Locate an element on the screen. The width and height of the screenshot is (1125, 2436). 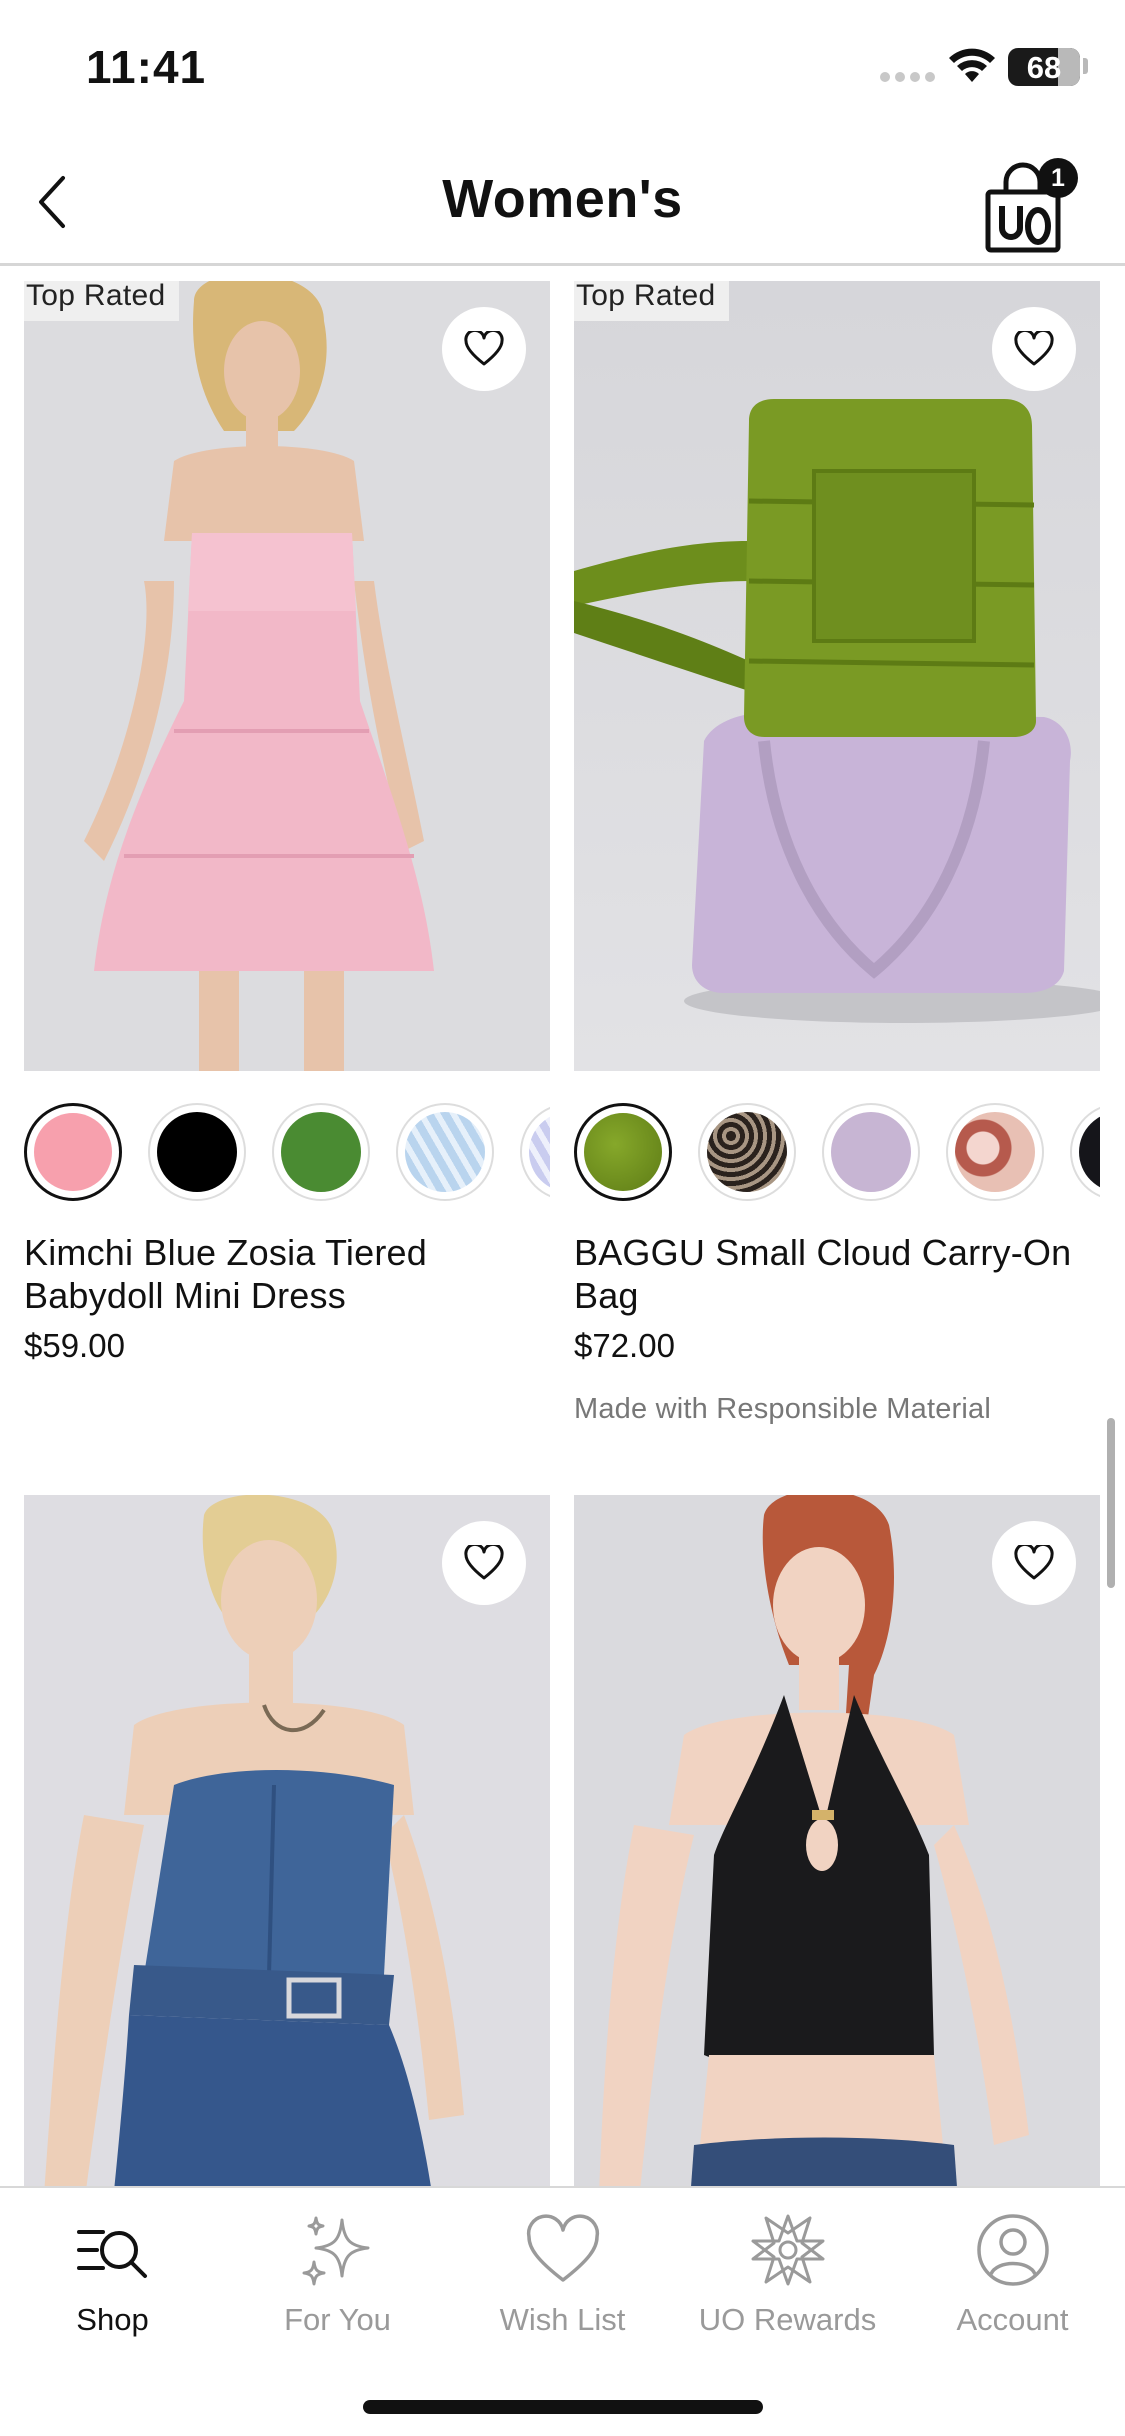
status-time: 11:41 is located at coordinates (146, 67).